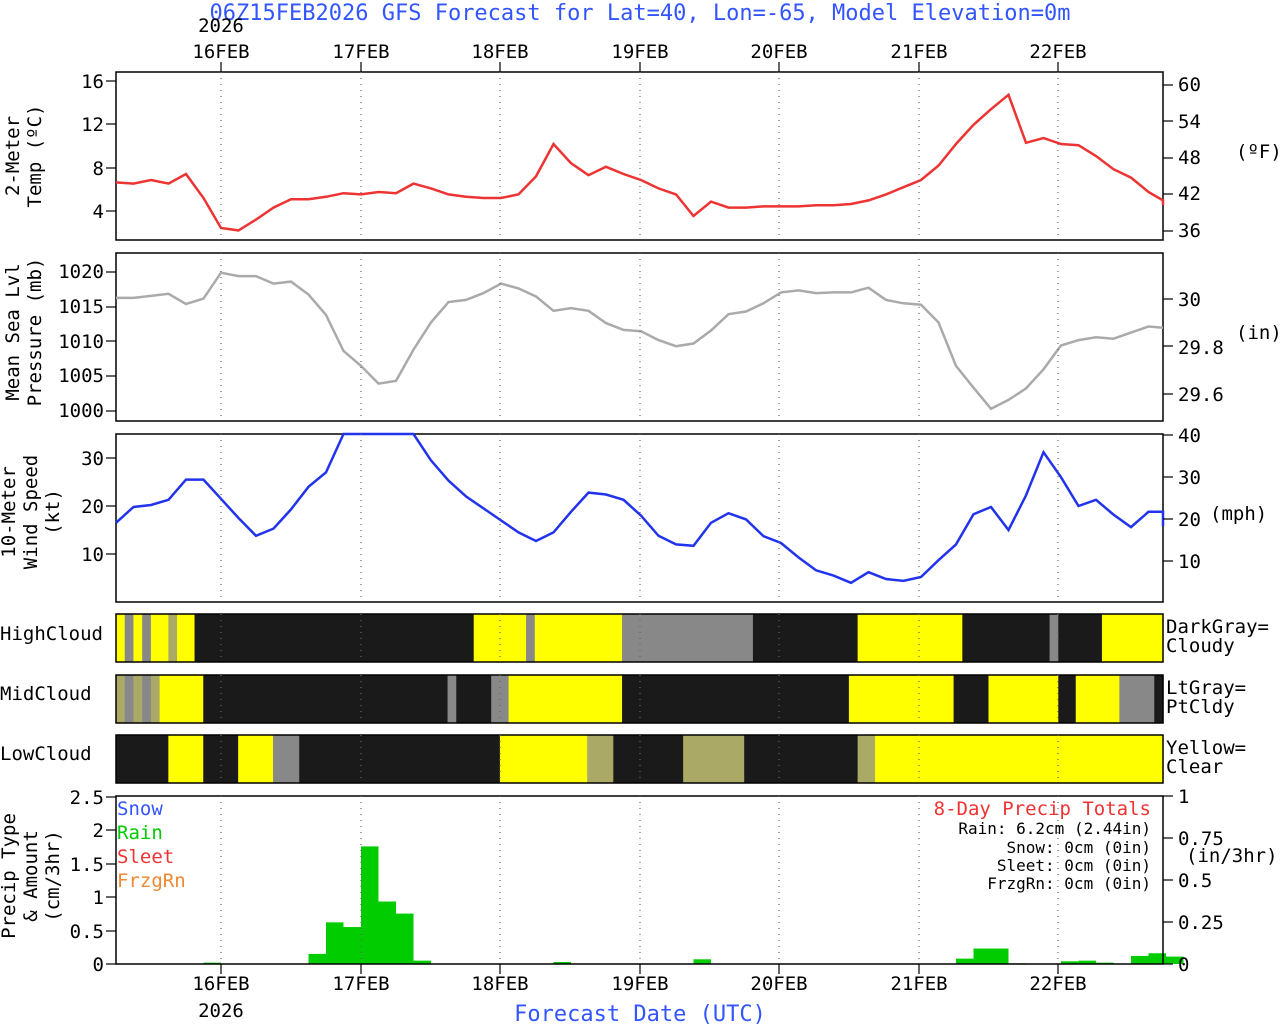 The image size is (1280, 1024). What do you see at coordinates (13, 331) in the screenshot?
I see `pressure-ylabel-line1: Mean Sea Lvl` at bounding box center [13, 331].